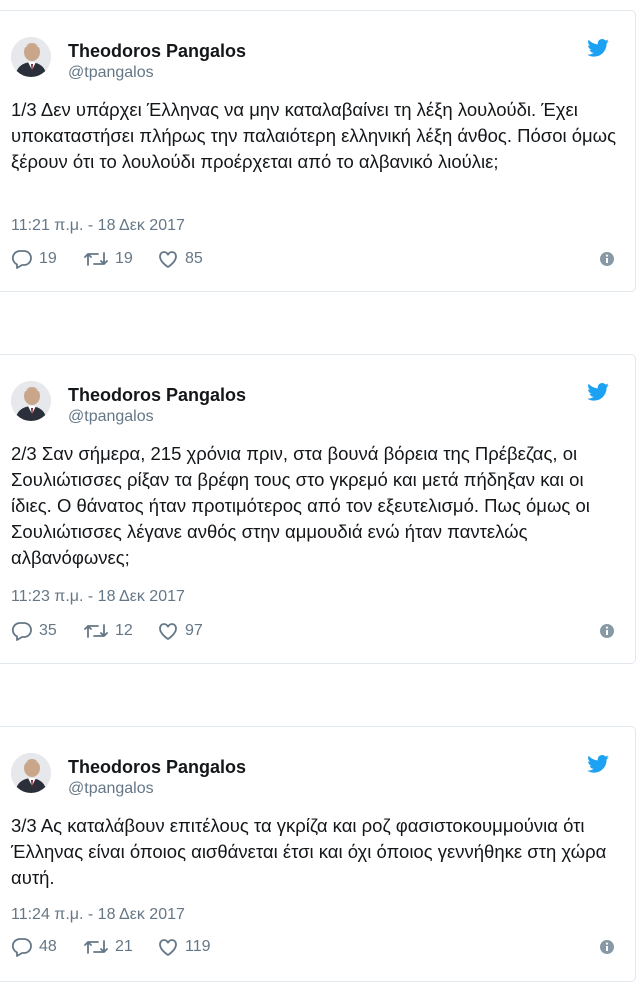 This screenshot has width=640, height=986. I want to click on reply-button: 19, so click(34, 259).